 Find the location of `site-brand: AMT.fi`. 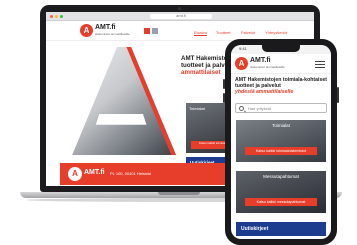

site-brand: AMT.fi is located at coordinates (105, 27).